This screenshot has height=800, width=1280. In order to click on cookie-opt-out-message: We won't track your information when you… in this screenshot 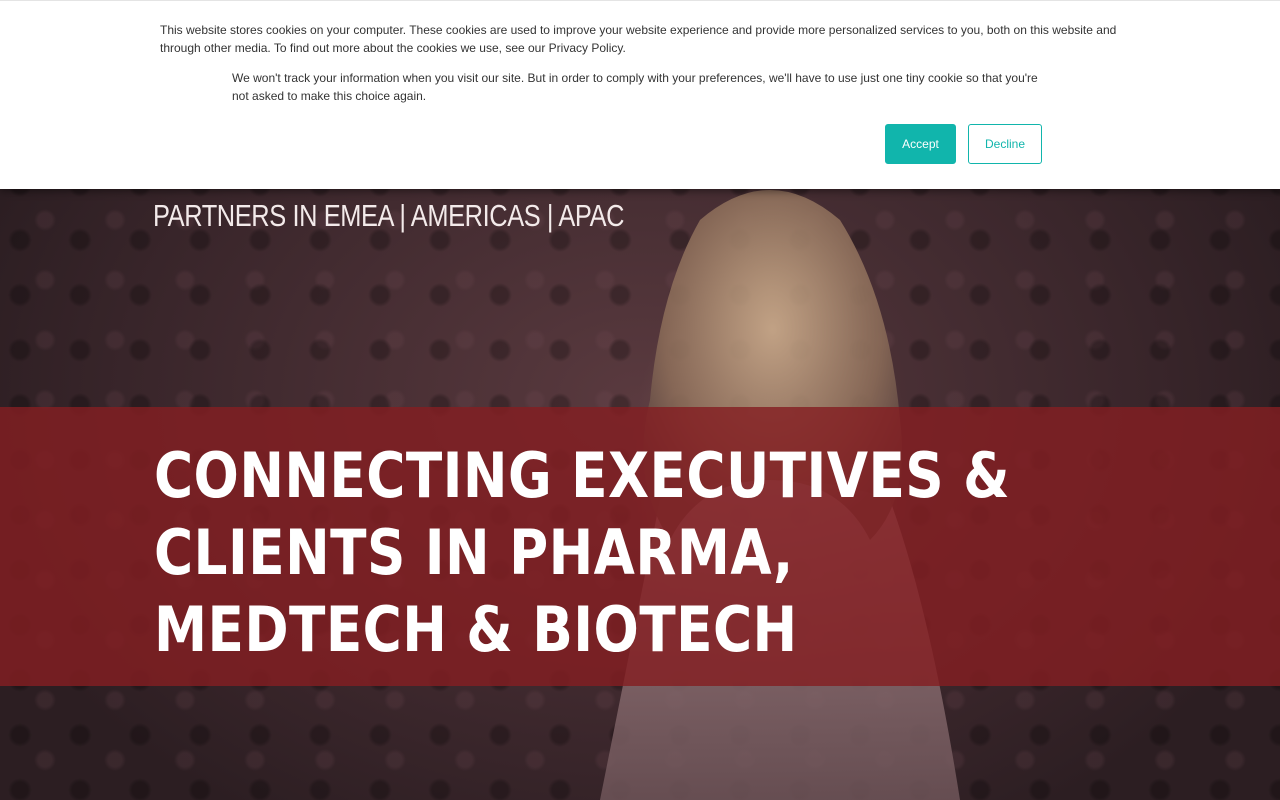, I will do `click(635, 87)`.